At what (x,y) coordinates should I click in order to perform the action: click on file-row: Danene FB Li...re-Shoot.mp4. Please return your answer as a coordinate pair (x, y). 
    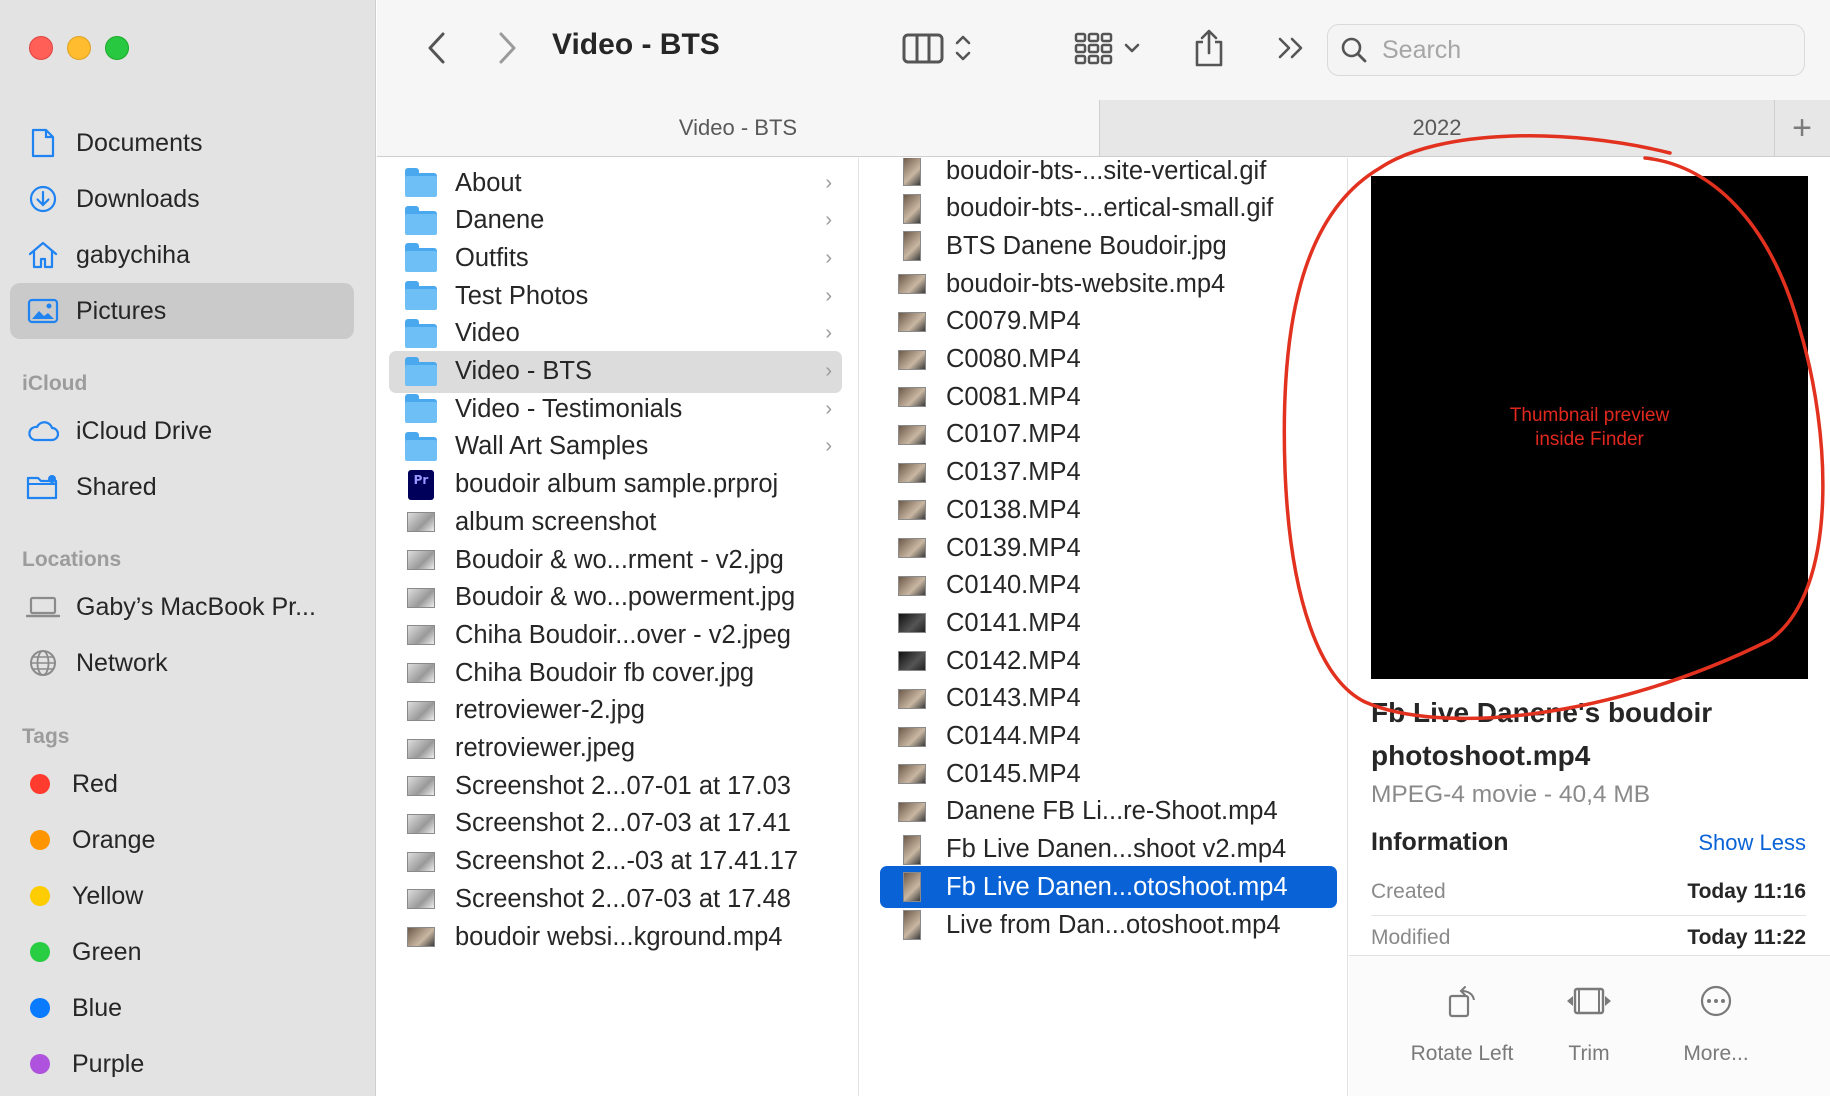
    Looking at the image, I should click on (1108, 812).